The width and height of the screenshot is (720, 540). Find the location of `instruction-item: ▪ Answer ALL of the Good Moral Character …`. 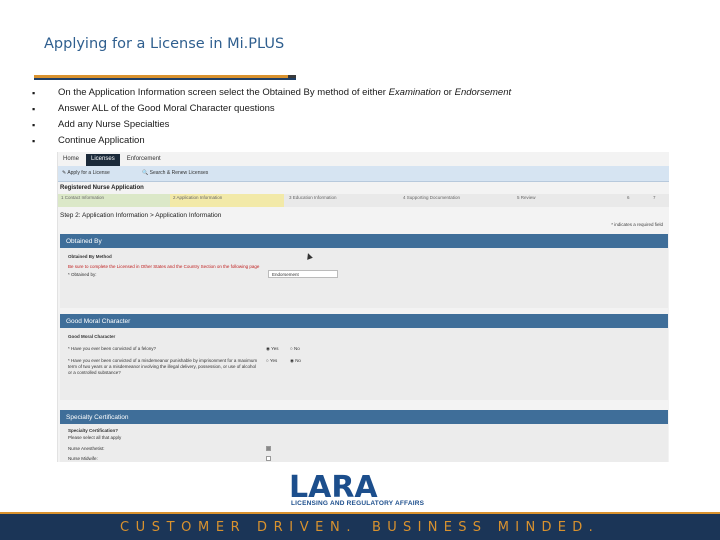

instruction-item: ▪ Answer ALL of the Good Moral Character … is located at coordinates (310, 109).